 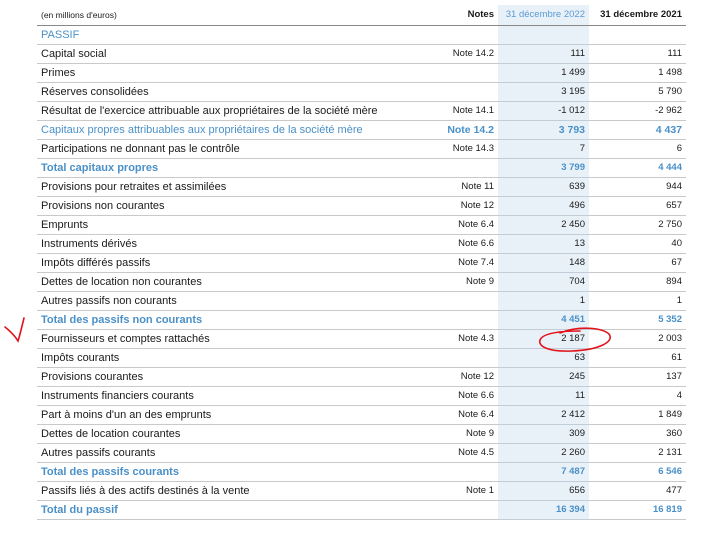 I want to click on row-value-2021: 1 849, so click(x=637, y=415).